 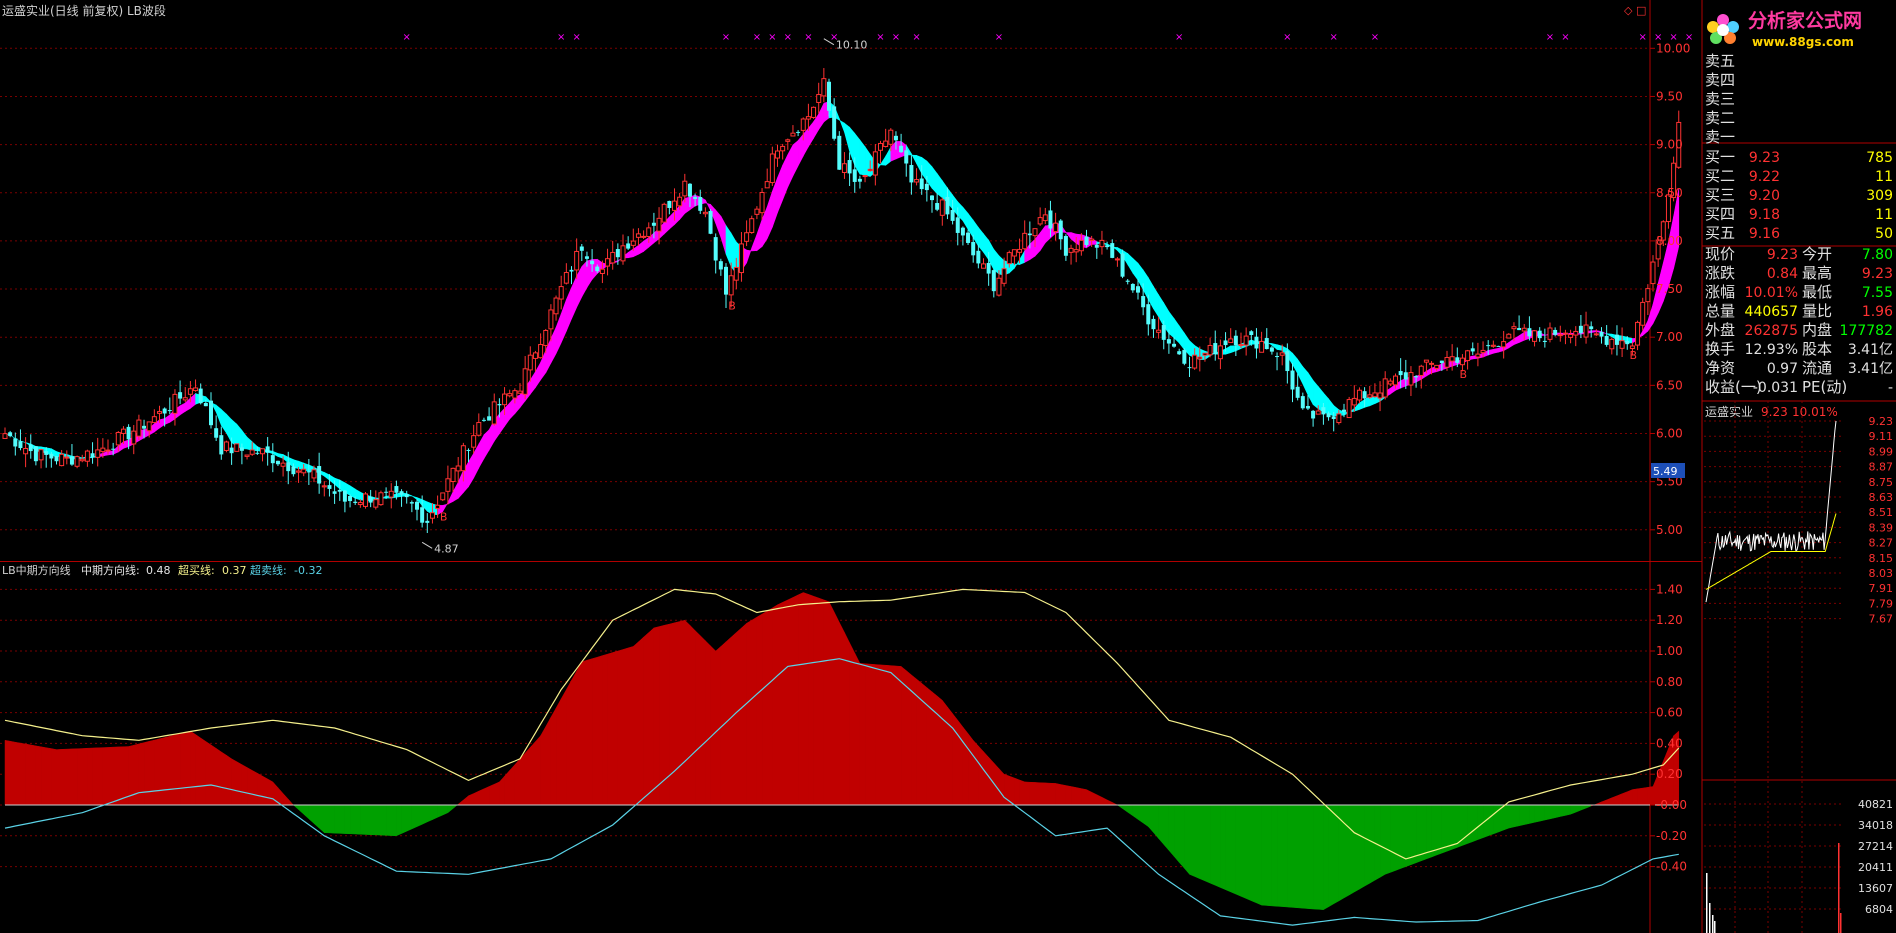 I want to click on price-tick-label: 6.50, so click(x=1669, y=385).